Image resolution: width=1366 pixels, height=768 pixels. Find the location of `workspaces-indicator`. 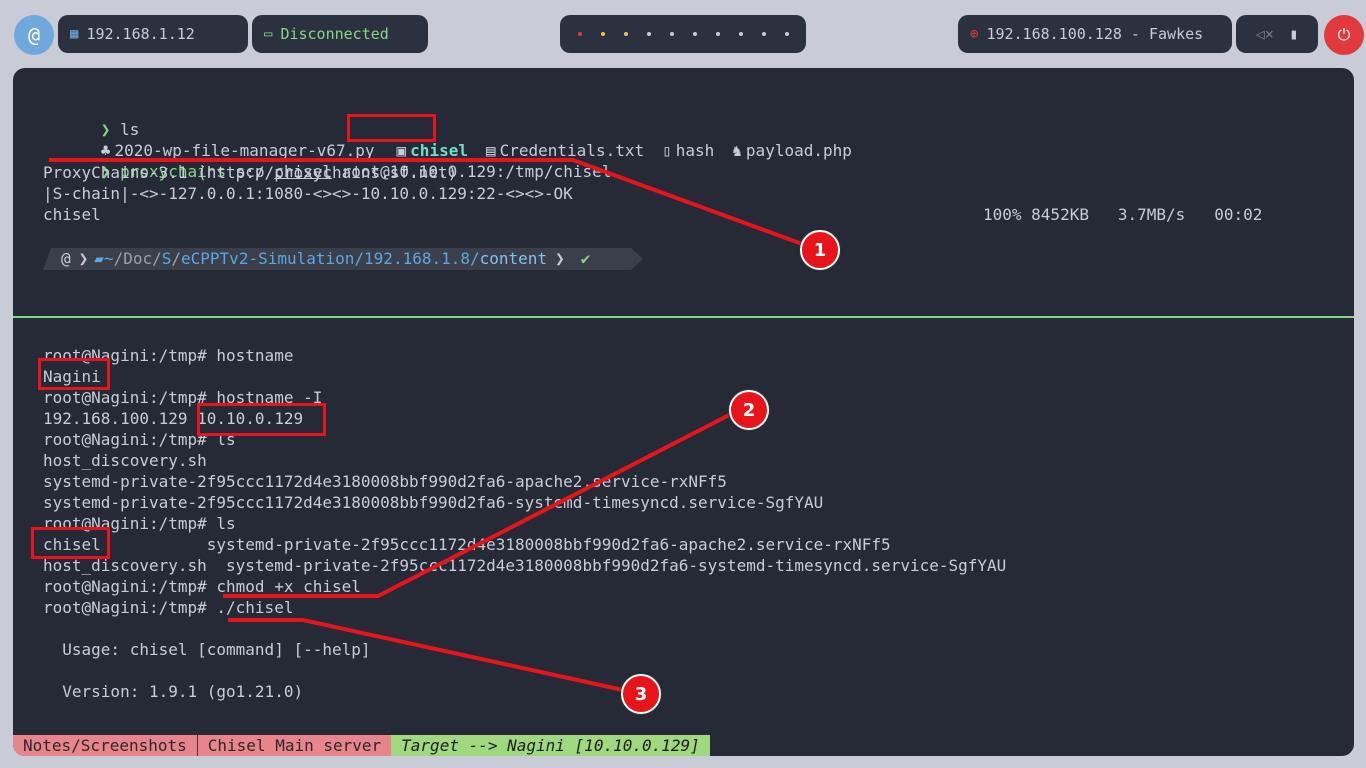

workspaces-indicator is located at coordinates (683, 34).